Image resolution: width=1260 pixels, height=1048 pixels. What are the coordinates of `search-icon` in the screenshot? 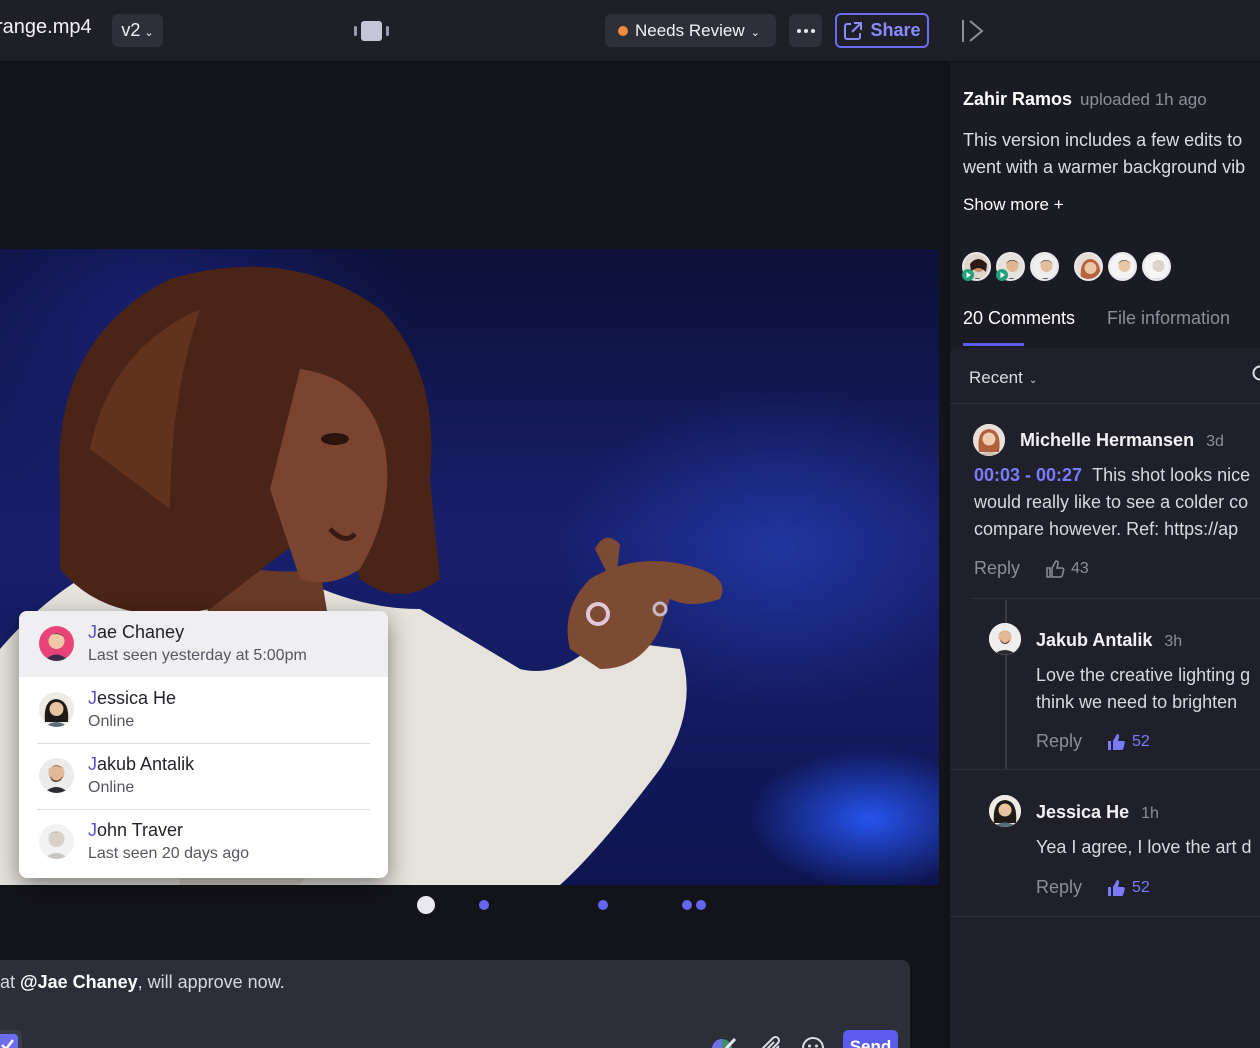 It's located at (1256, 375).